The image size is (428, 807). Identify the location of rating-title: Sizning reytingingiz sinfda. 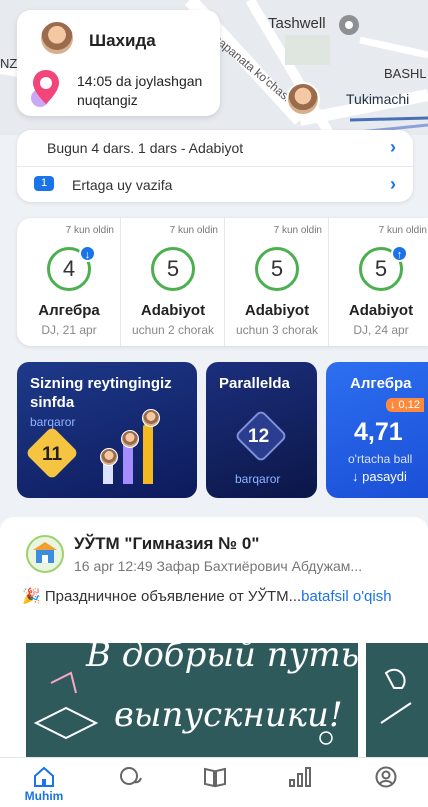
(101, 393).